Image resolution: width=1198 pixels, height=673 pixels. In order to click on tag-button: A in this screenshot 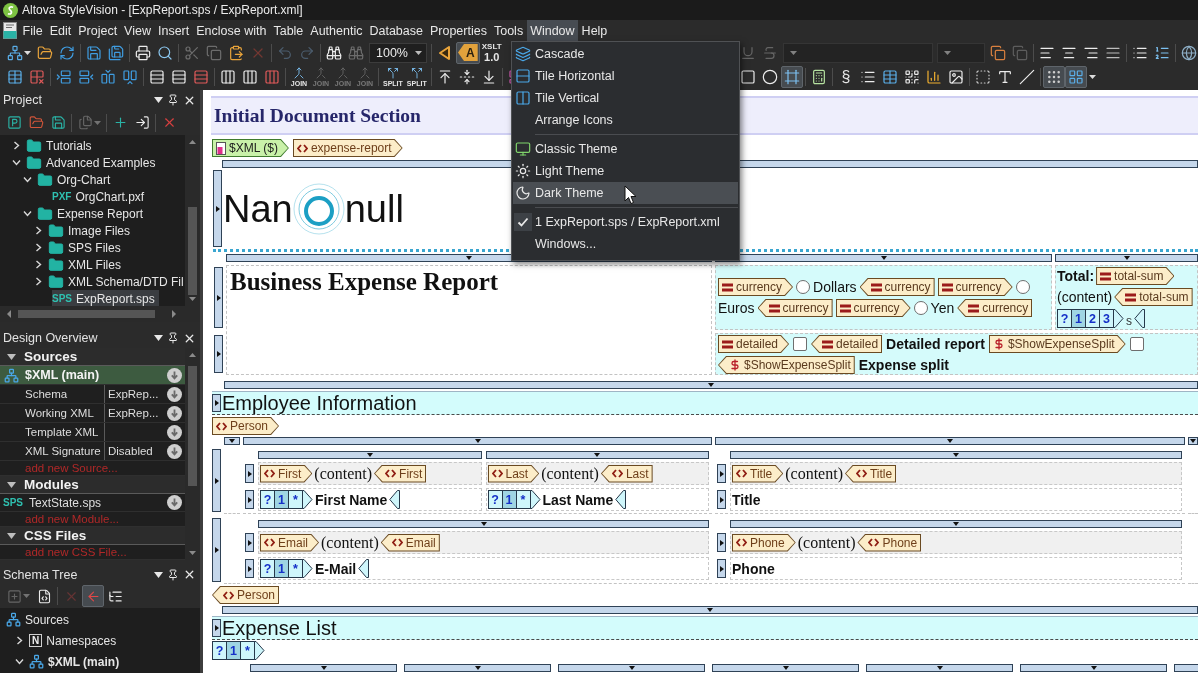, I will do `click(468, 52)`.